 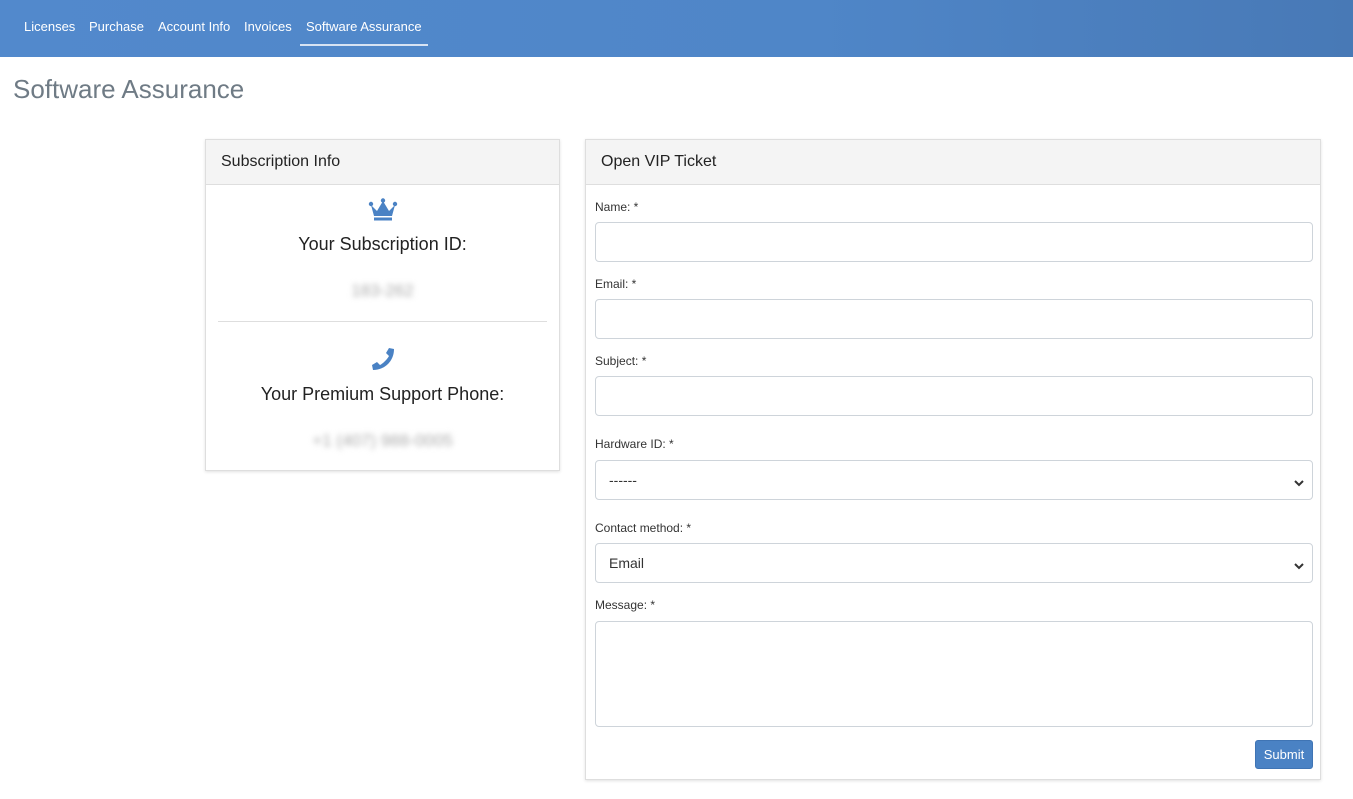 I want to click on subscription-id-value: 183-262, so click(x=382, y=290).